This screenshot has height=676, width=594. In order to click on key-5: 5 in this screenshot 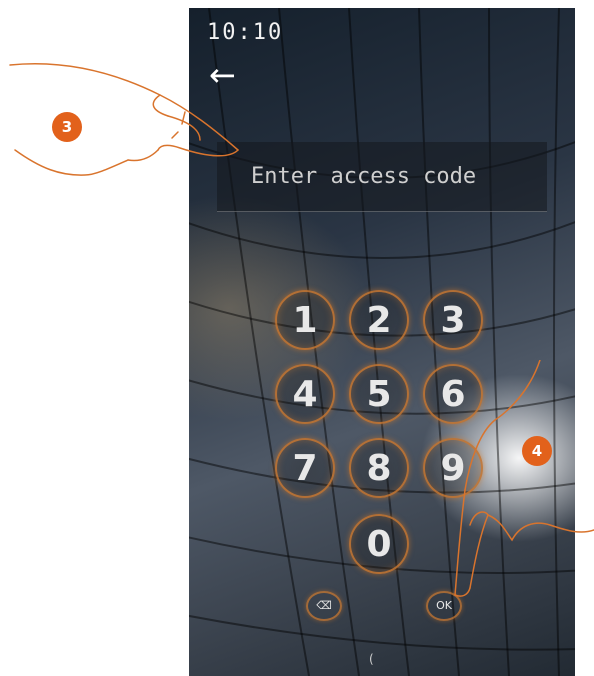, I will do `click(379, 394)`.